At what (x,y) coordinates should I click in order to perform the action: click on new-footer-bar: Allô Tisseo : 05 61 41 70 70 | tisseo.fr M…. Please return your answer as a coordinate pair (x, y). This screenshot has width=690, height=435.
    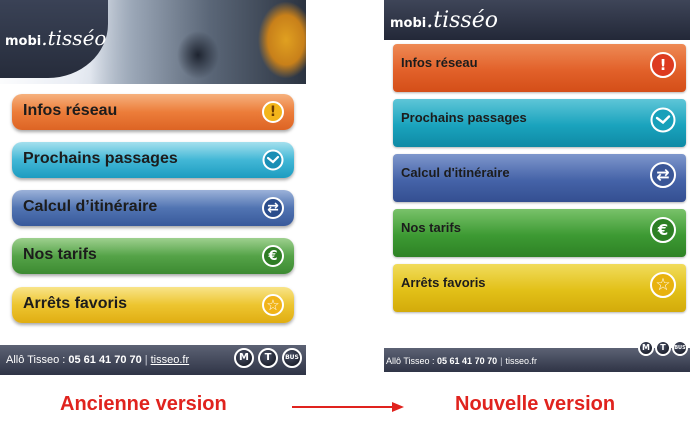
    Looking at the image, I should click on (537, 356).